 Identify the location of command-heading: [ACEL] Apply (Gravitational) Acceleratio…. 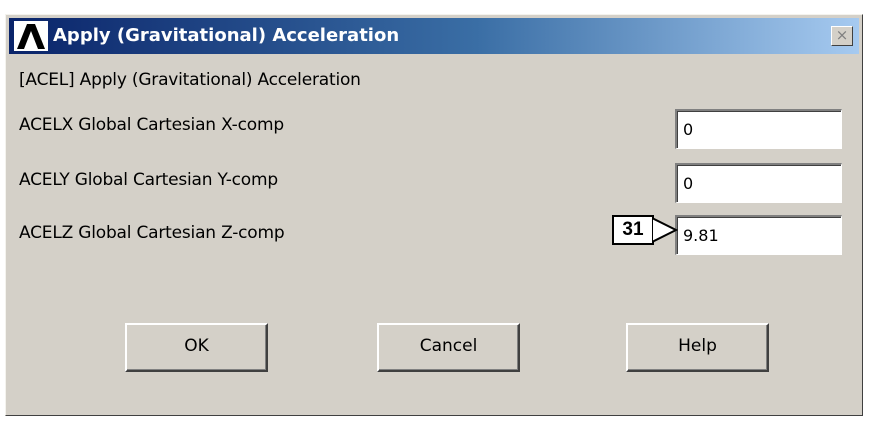
(190, 80).